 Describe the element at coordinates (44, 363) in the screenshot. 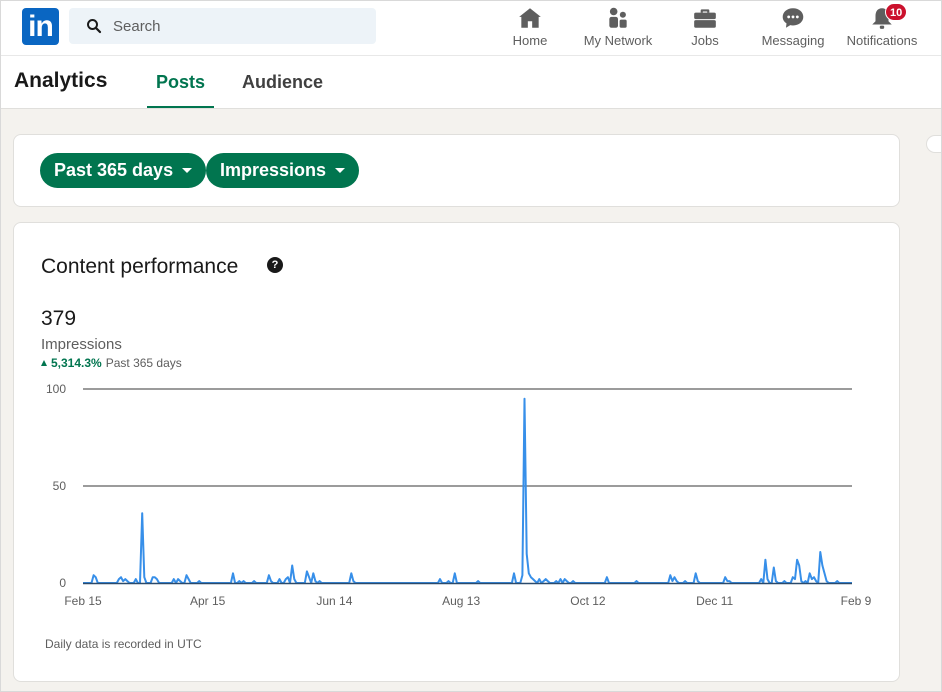

I see `trend-up-icon` at that location.